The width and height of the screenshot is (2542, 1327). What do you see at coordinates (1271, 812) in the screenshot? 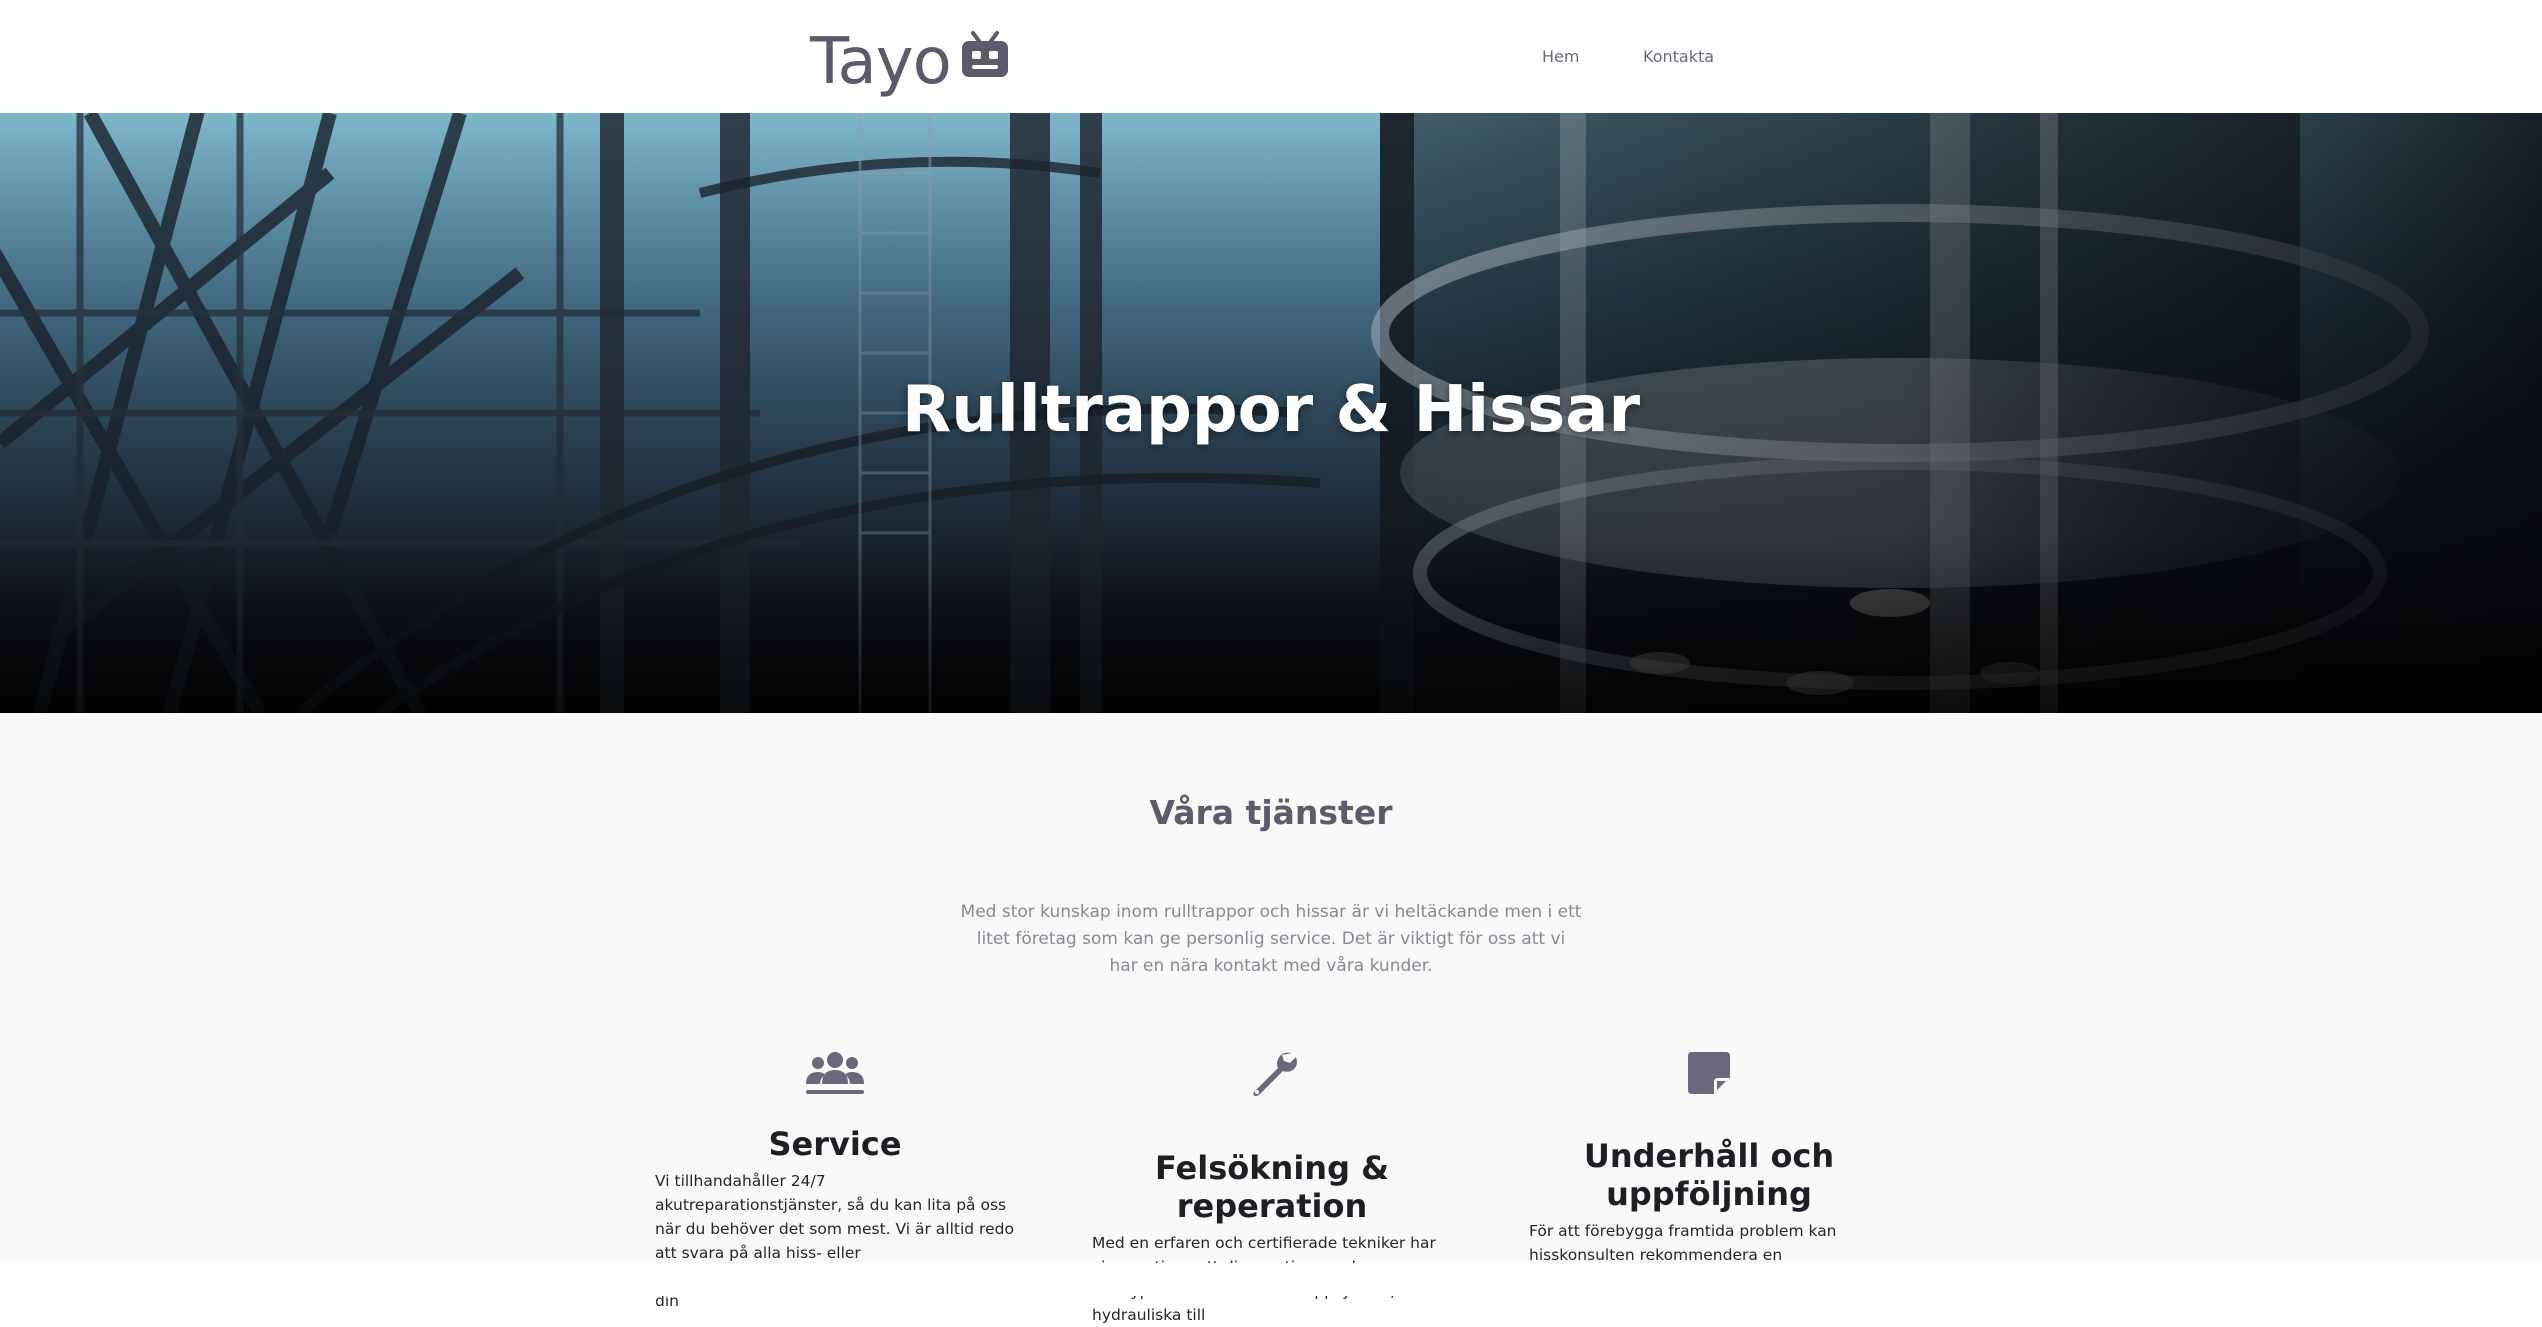
I see `section-title: Våra tjänster` at bounding box center [1271, 812].